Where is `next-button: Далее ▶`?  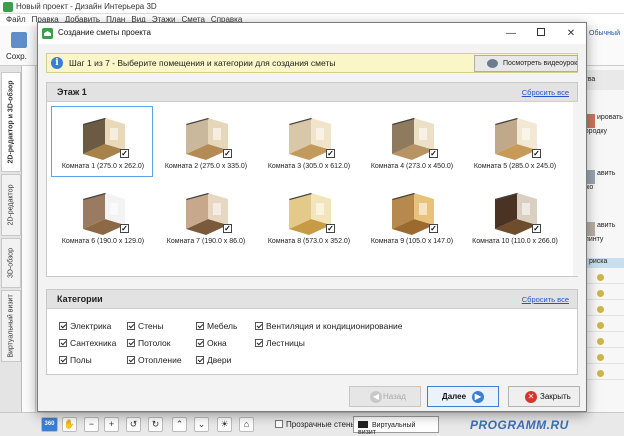 next-button: Далее ▶ is located at coordinates (463, 396).